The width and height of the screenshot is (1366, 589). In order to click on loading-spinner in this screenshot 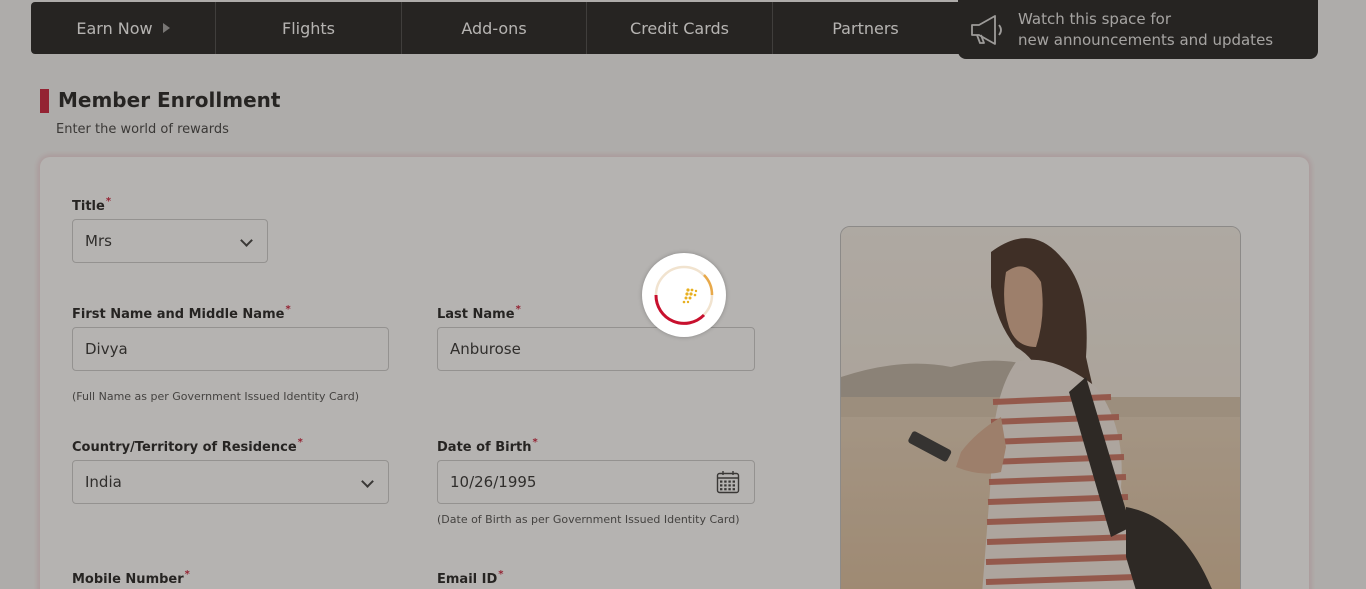, I will do `click(684, 295)`.